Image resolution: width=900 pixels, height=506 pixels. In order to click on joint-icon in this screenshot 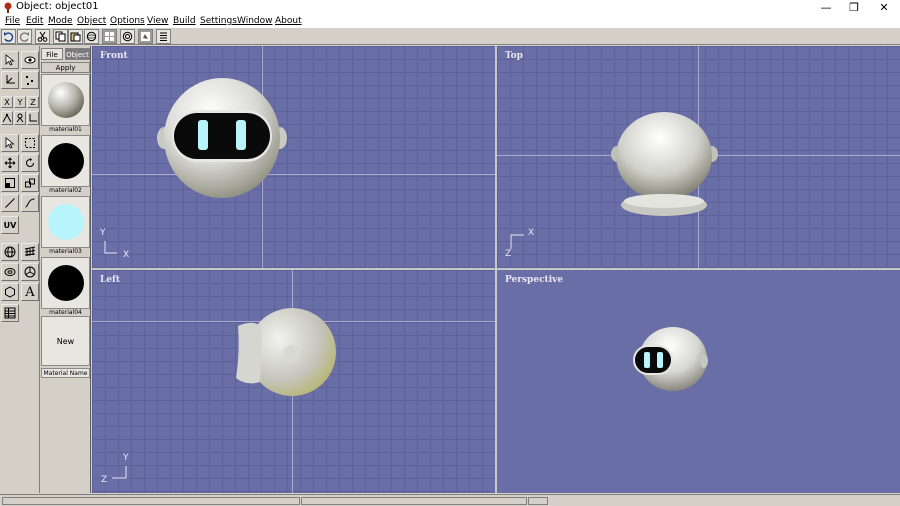, I will do `click(7, 118)`.